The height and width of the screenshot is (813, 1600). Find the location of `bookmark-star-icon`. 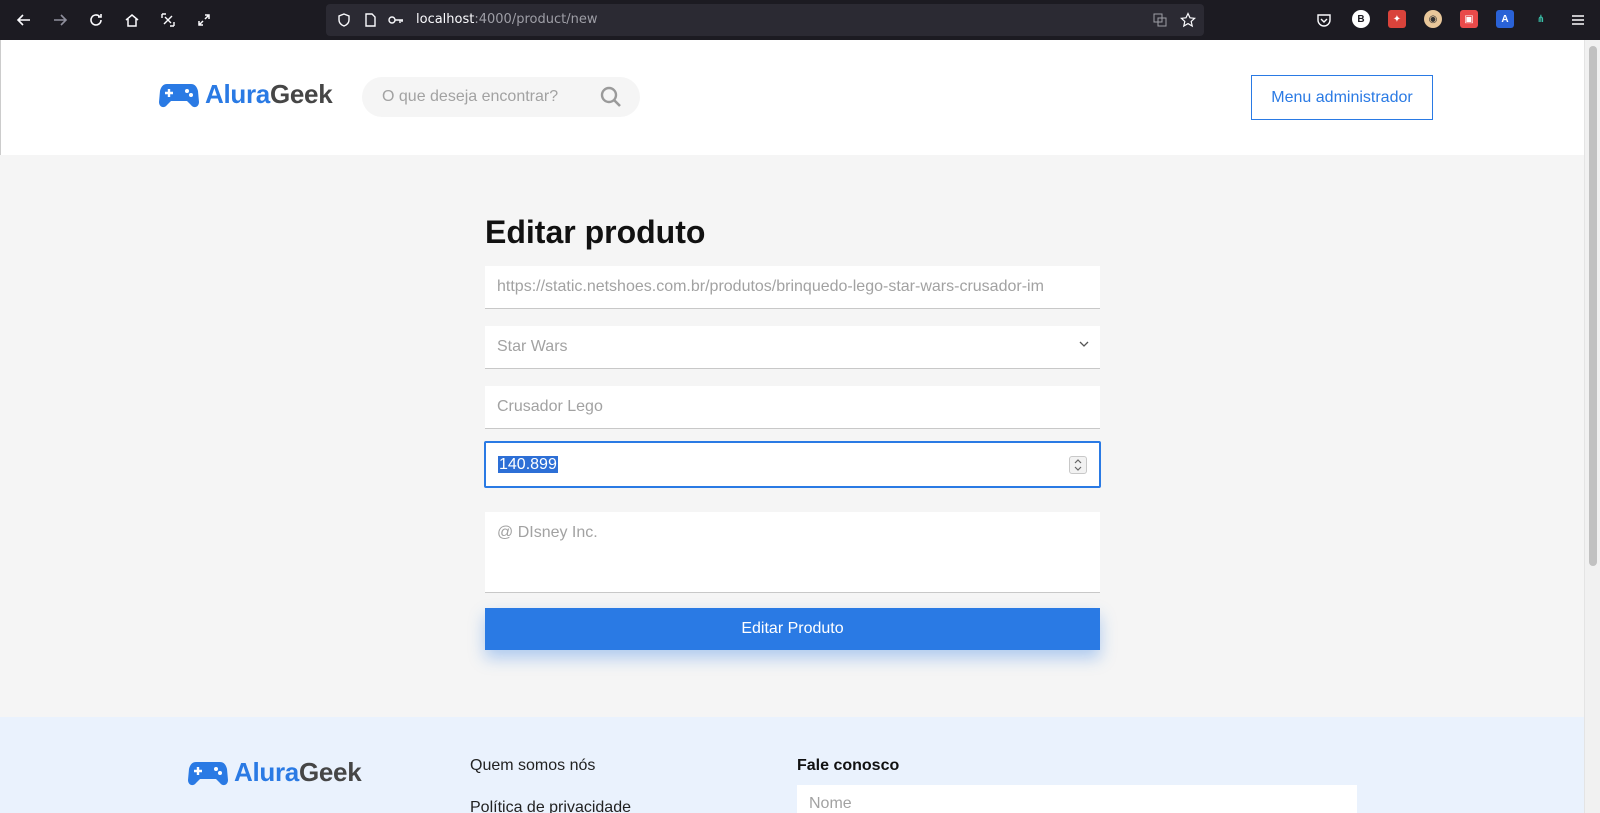

bookmark-star-icon is located at coordinates (1188, 20).